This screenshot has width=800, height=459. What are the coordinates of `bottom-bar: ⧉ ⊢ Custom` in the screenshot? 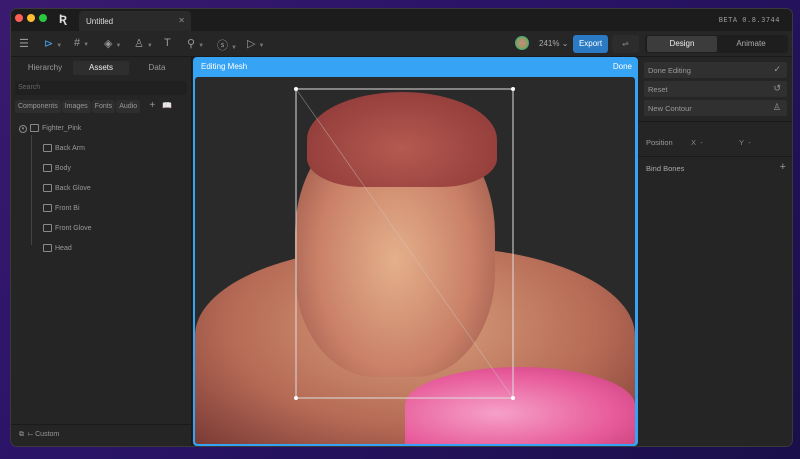 It's located at (101, 435).